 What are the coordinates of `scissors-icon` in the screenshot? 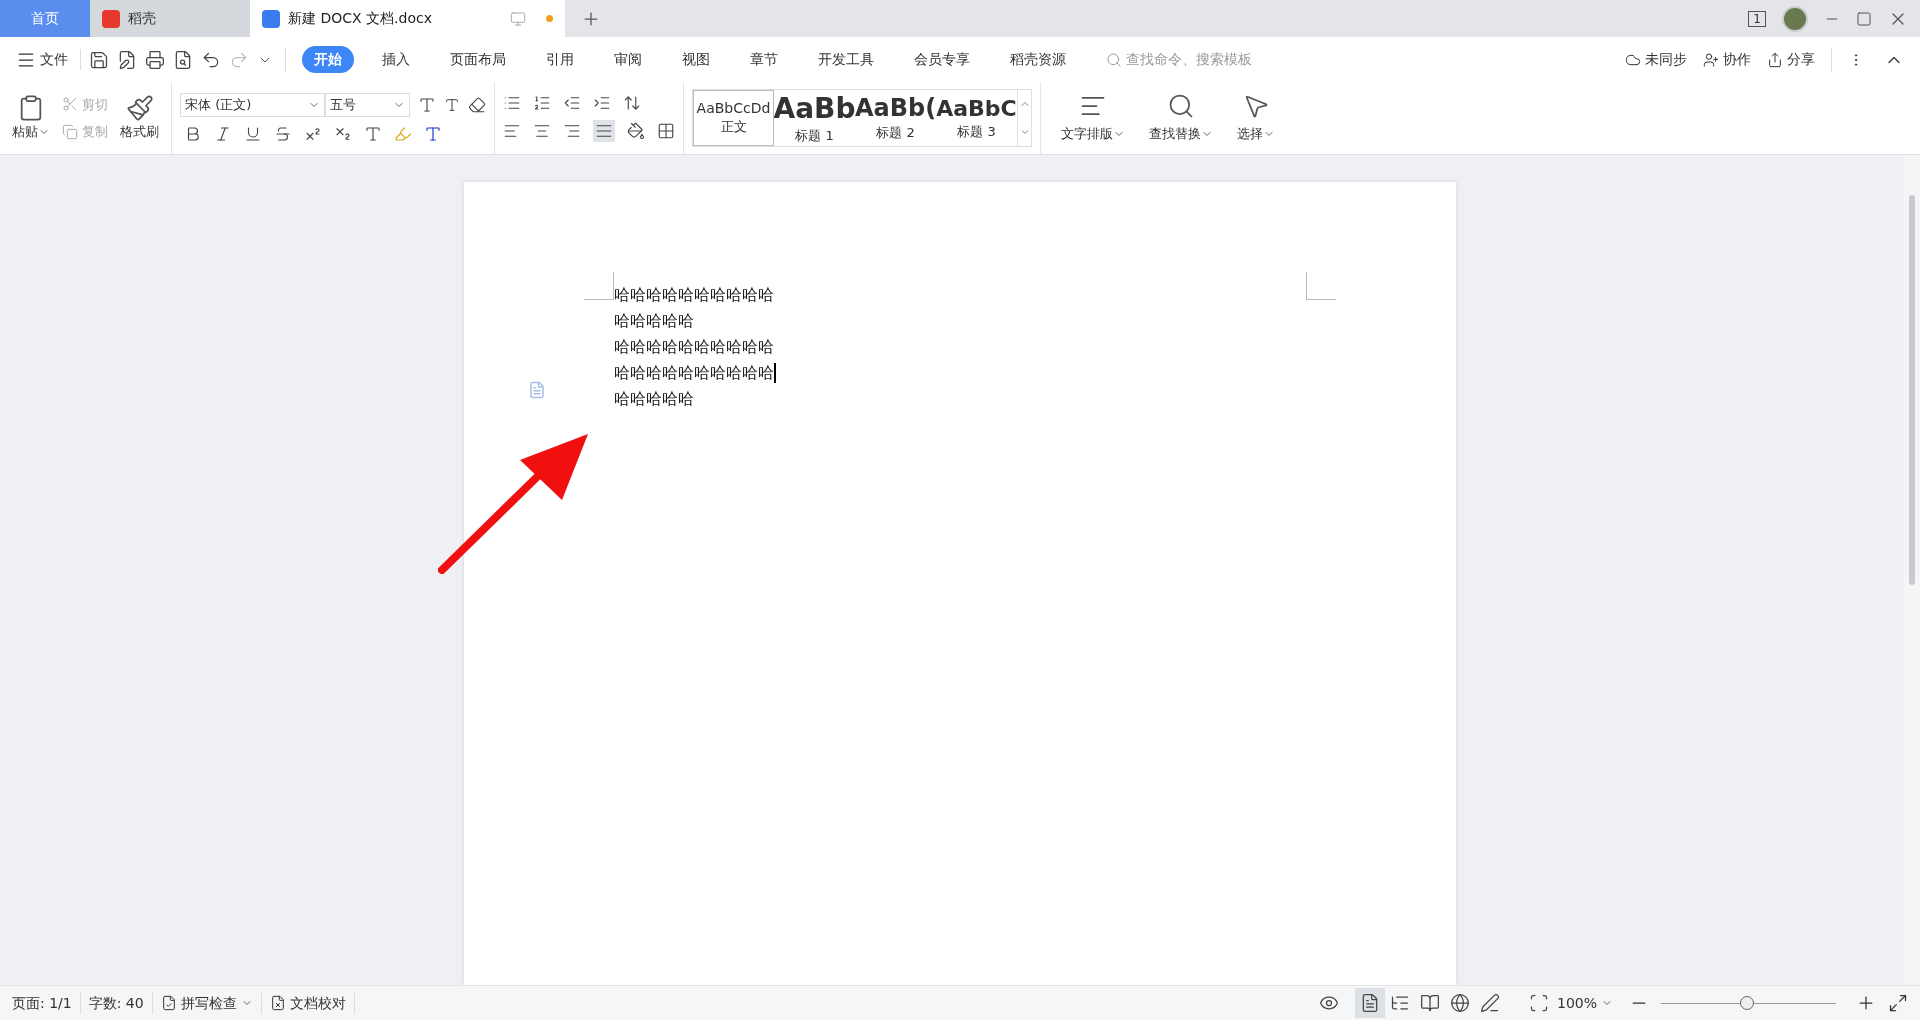 It's located at (70, 104).